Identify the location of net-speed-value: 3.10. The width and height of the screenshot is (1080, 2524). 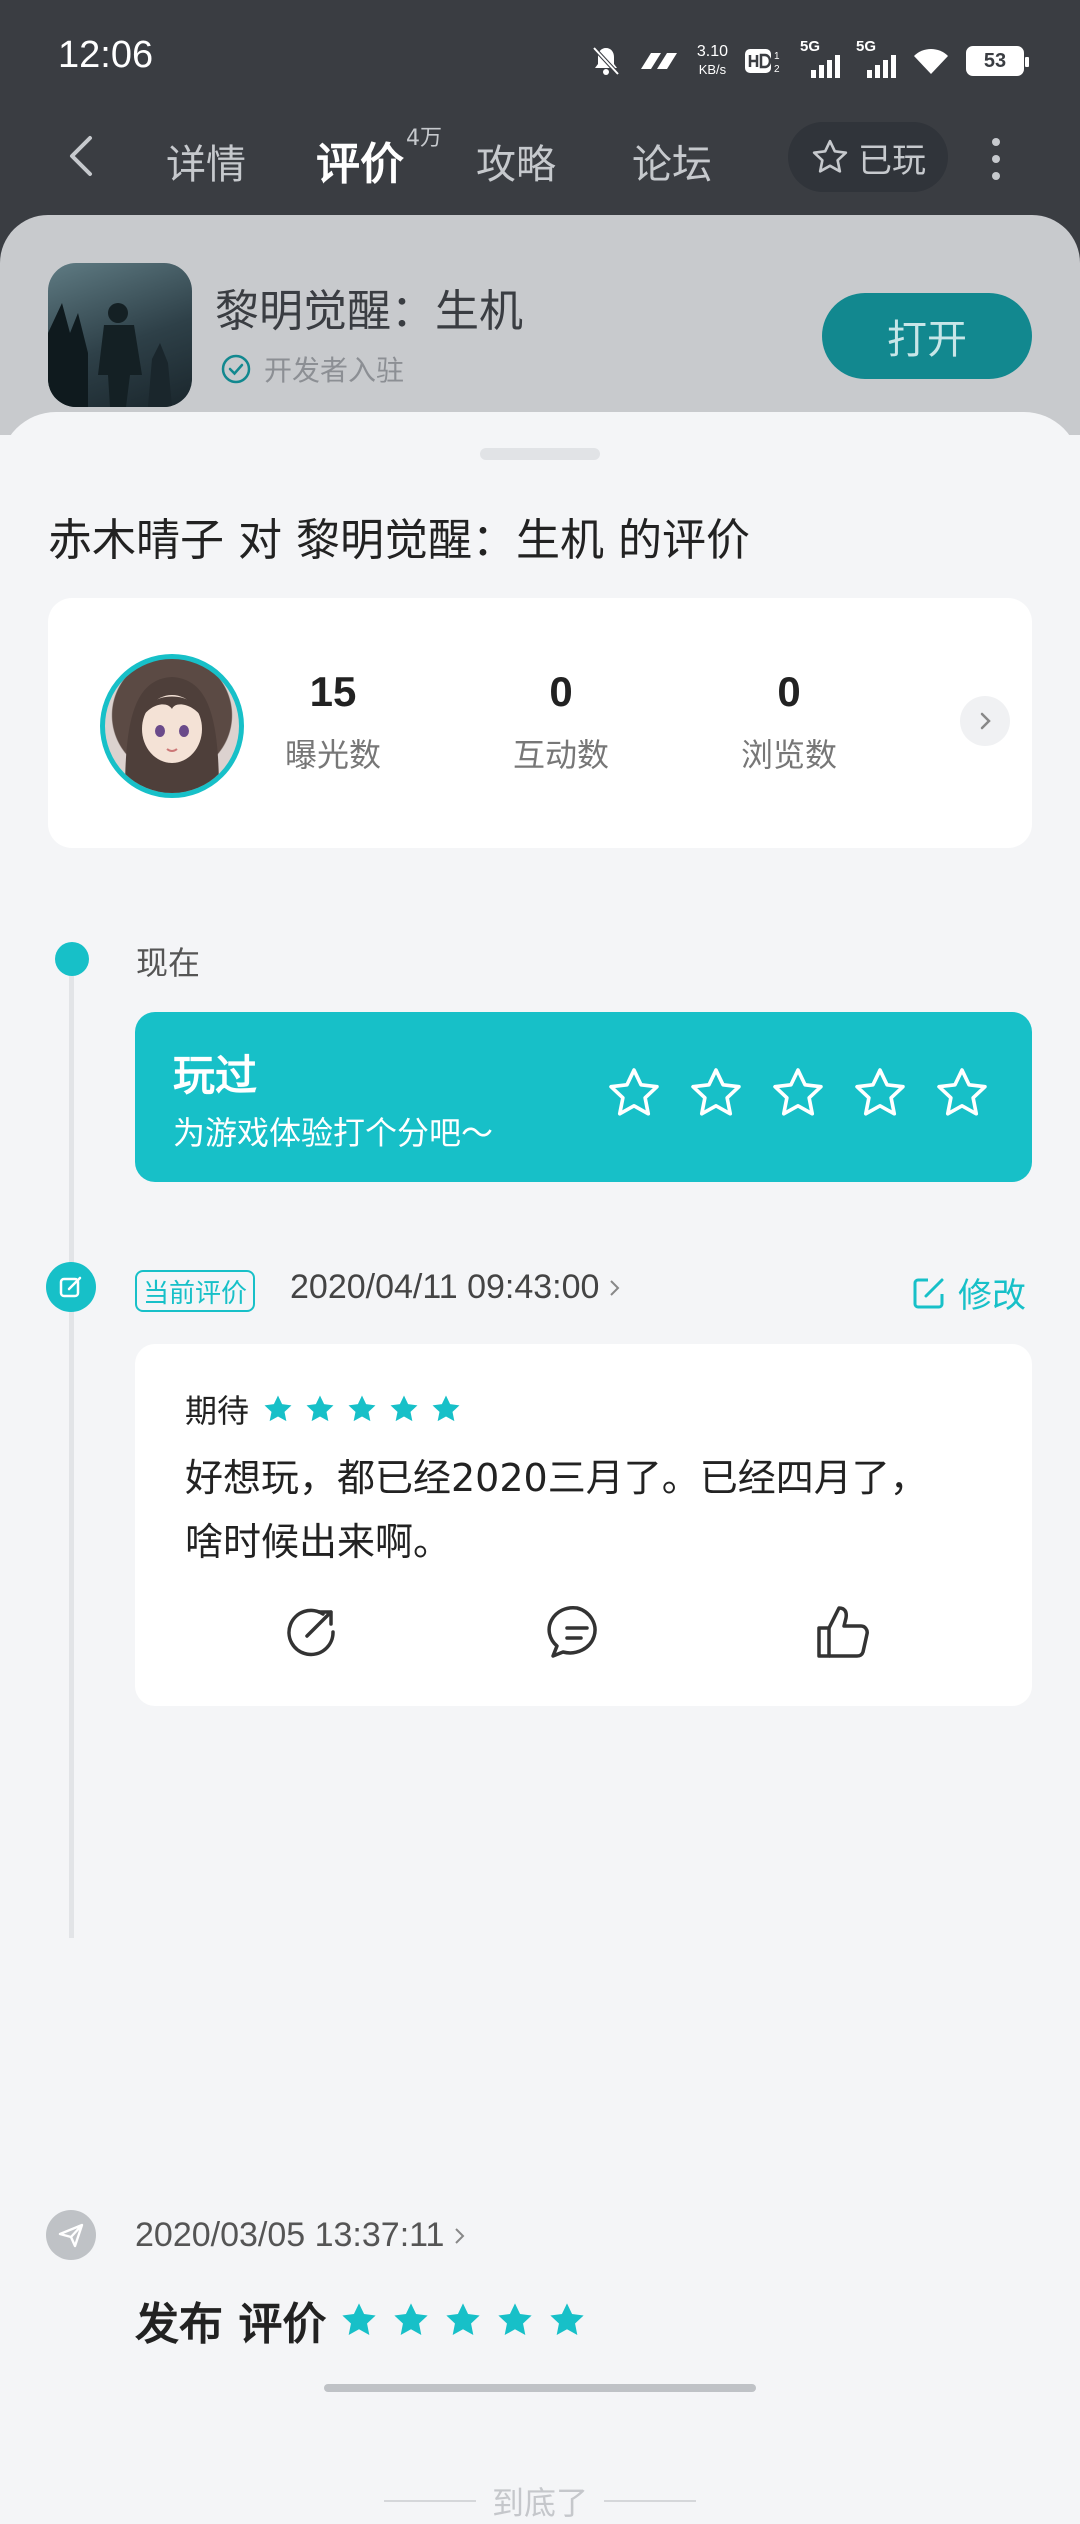
(712, 51).